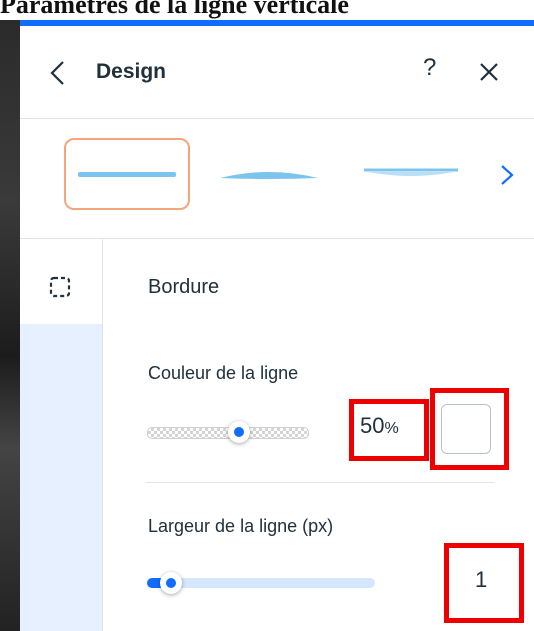  Describe the element at coordinates (429, 68) in the screenshot. I see `help-icon: ?` at that location.